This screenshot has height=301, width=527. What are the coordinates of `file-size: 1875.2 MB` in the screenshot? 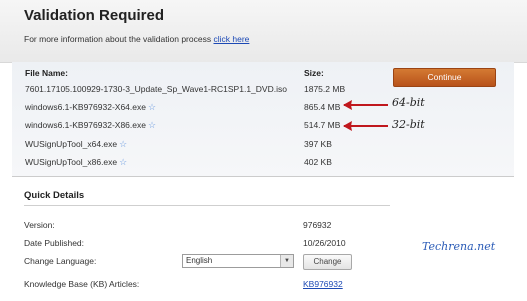 It's located at (325, 89).